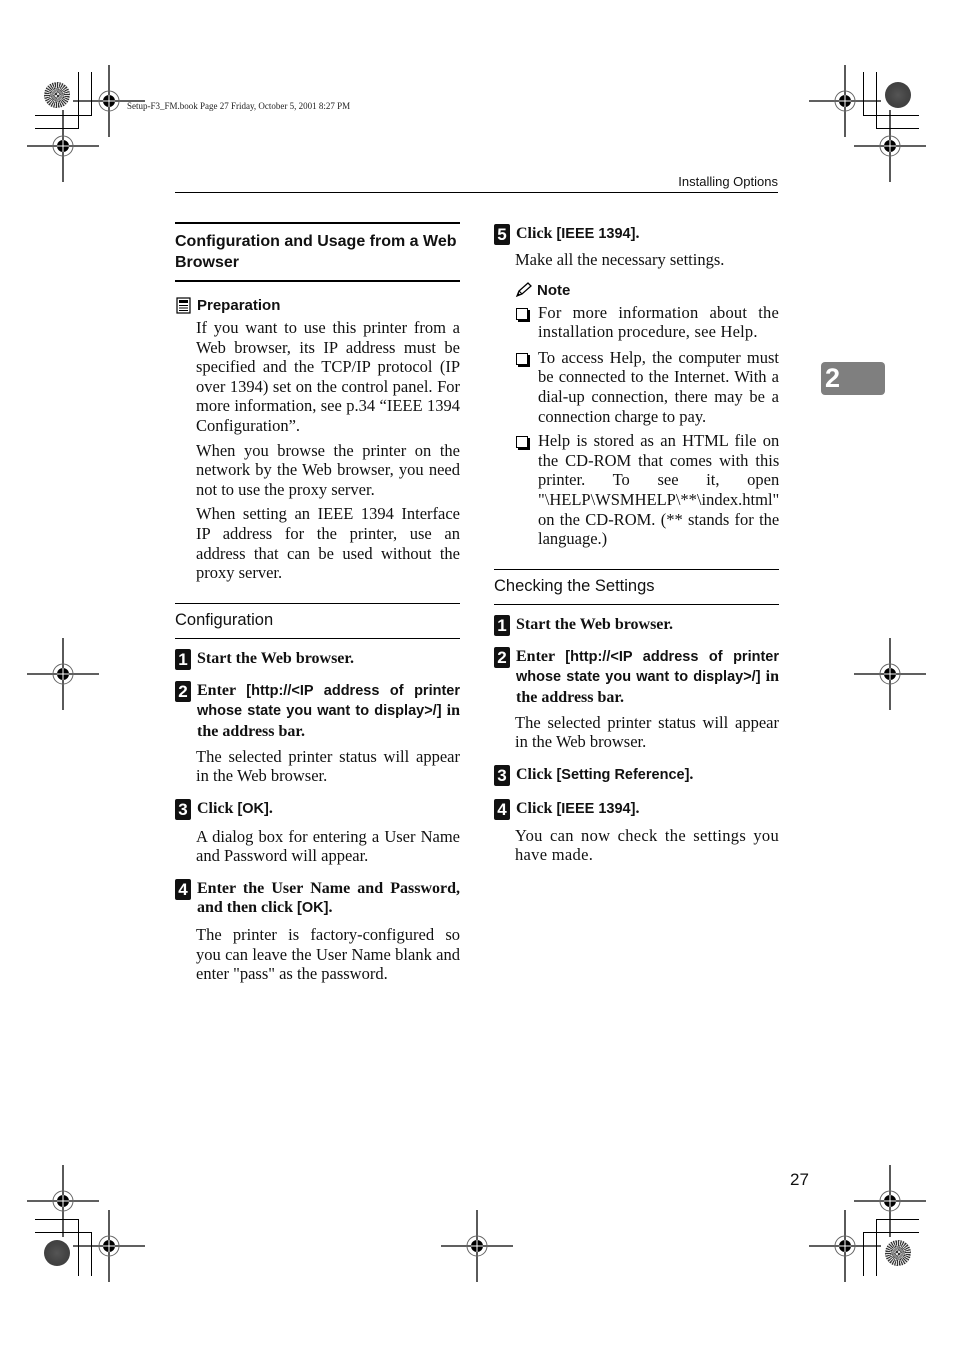  I want to click on note-label: Note, so click(554, 290).